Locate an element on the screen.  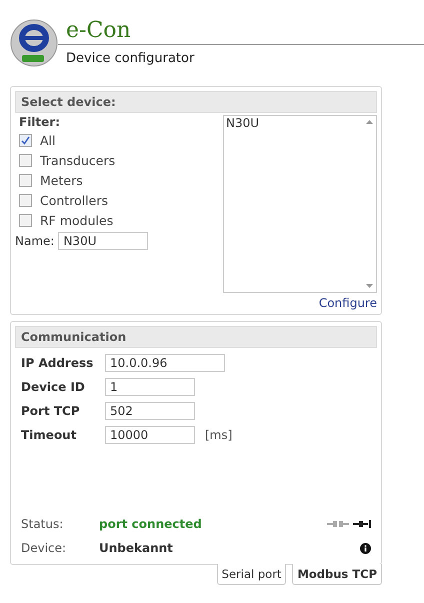
checkbox-label: Meters is located at coordinates (61, 180).